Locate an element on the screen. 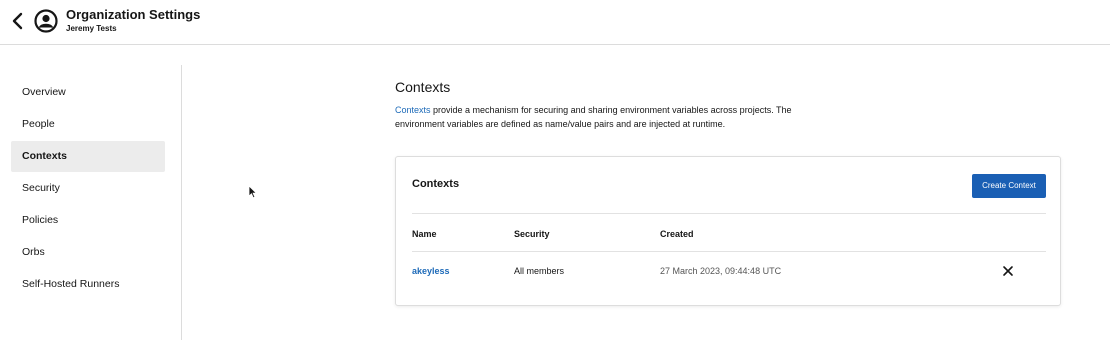 Image resolution: width=1110 pixels, height=340 pixels. sidebar-item-security: Security is located at coordinates (88, 188).